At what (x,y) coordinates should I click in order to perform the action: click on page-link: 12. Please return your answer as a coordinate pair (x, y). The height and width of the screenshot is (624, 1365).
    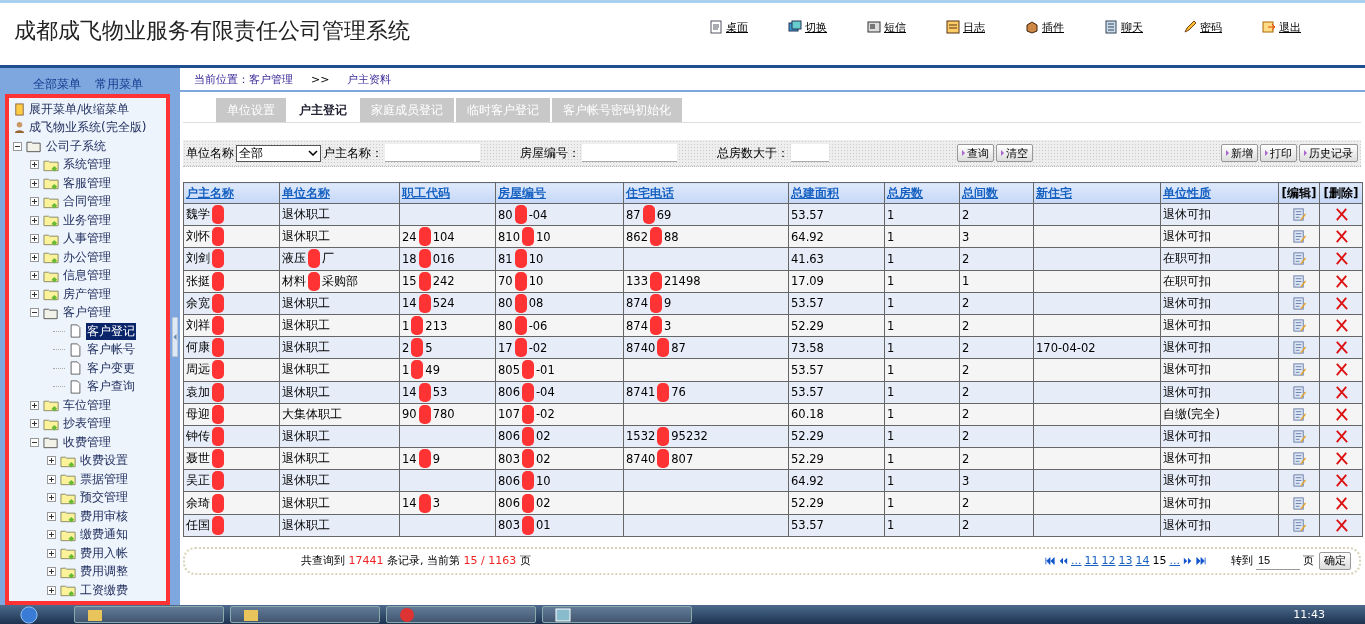
    Looking at the image, I should click on (1108, 561).